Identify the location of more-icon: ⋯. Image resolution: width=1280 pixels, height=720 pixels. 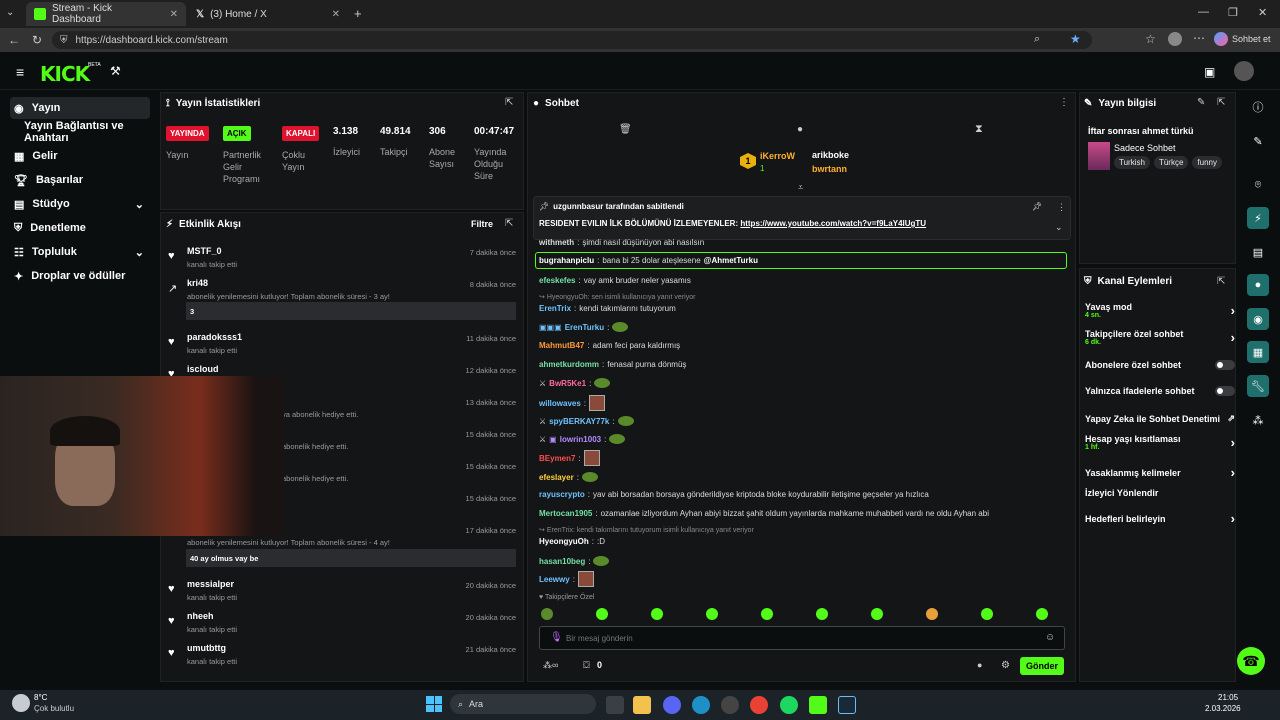
(1199, 38).